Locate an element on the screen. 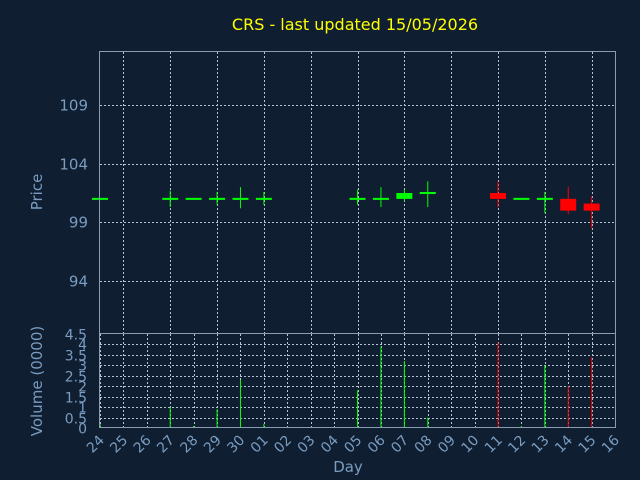  price-axis-label: Price is located at coordinates (37, 192).